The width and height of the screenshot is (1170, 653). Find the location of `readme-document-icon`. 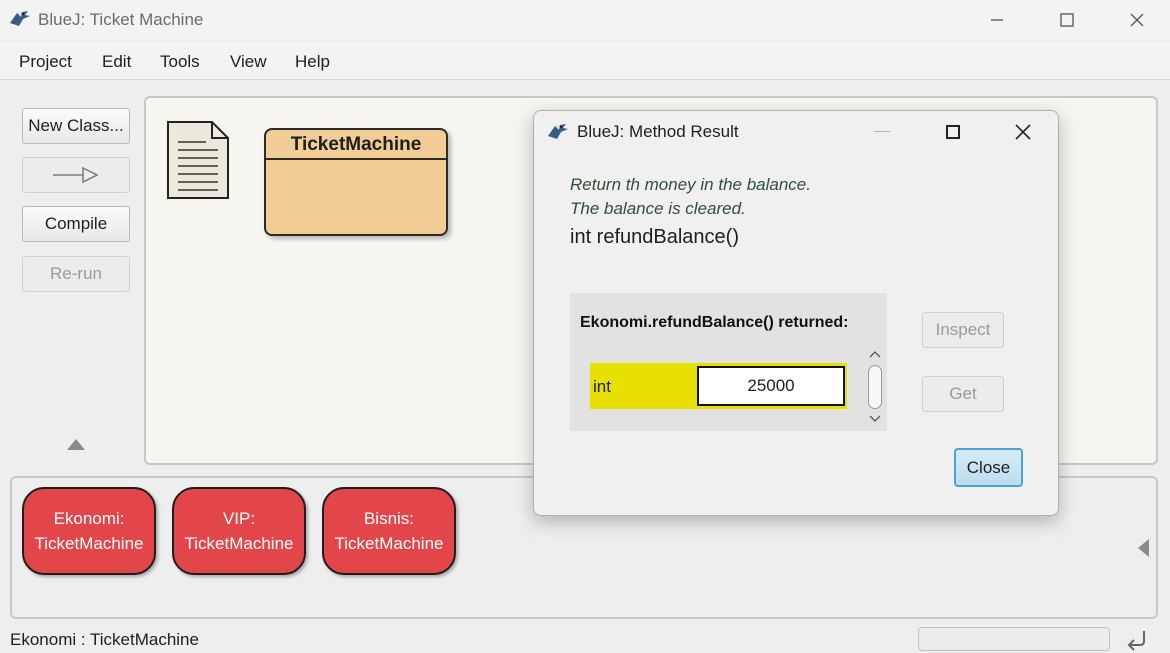

readme-document-icon is located at coordinates (198, 160).